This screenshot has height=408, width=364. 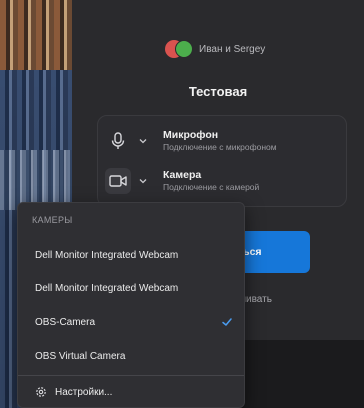 I want to click on camera-info: Камера Подключение с камерой, so click(x=211, y=181).